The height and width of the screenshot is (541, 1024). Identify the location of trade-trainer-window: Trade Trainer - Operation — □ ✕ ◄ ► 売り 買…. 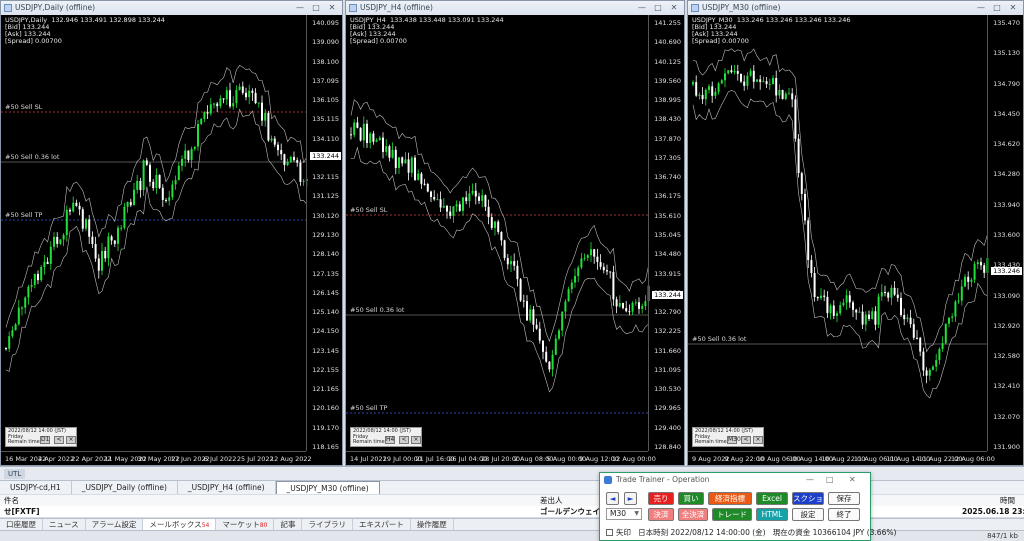
(747, 506).